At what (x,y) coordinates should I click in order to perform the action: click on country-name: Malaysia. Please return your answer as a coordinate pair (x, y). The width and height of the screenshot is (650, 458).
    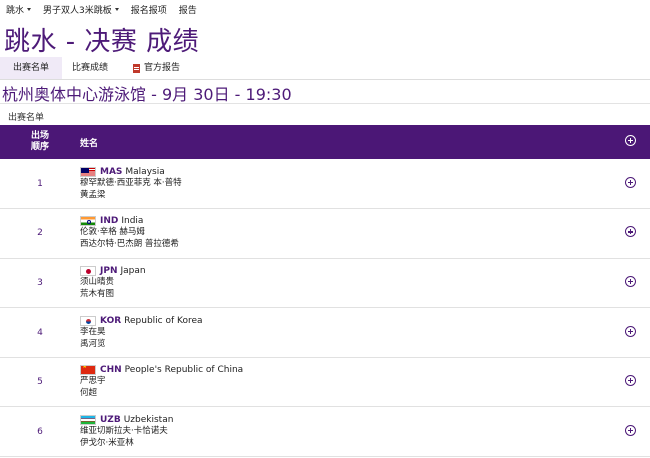
    Looking at the image, I should click on (145, 171).